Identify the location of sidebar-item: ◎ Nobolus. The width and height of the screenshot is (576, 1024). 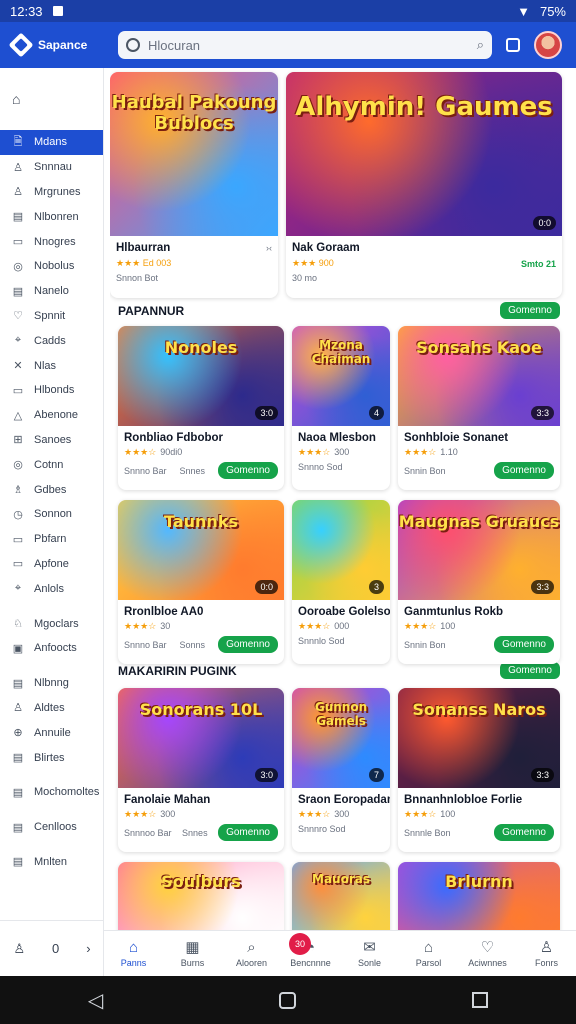
(51, 266).